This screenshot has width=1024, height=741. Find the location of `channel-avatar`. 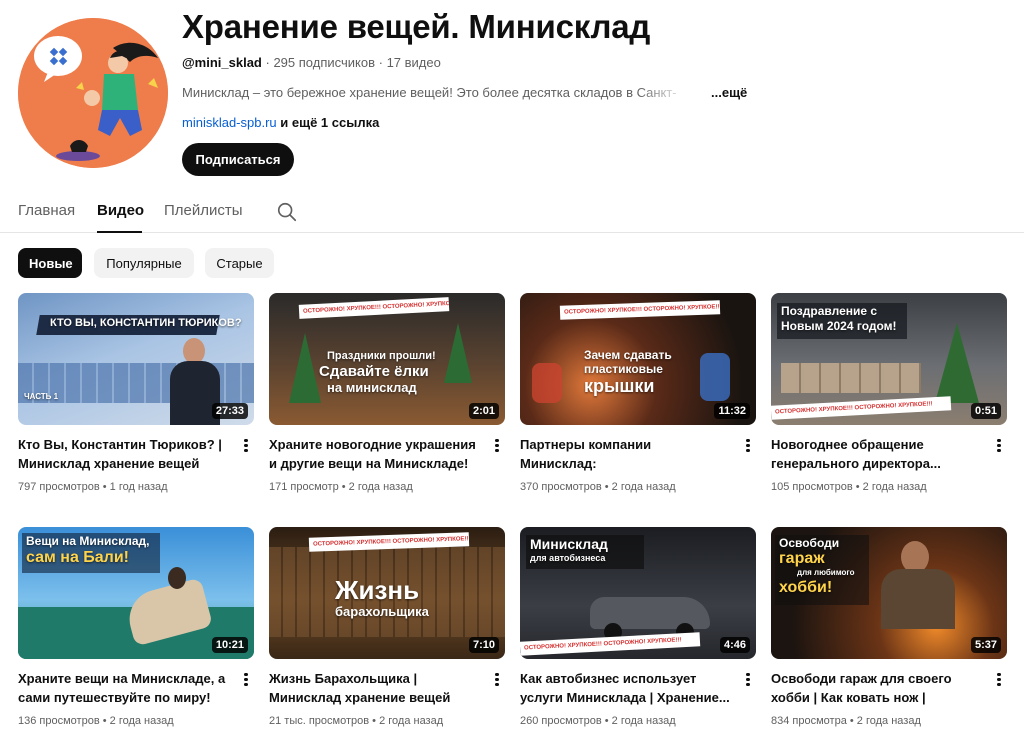

channel-avatar is located at coordinates (93, 93).